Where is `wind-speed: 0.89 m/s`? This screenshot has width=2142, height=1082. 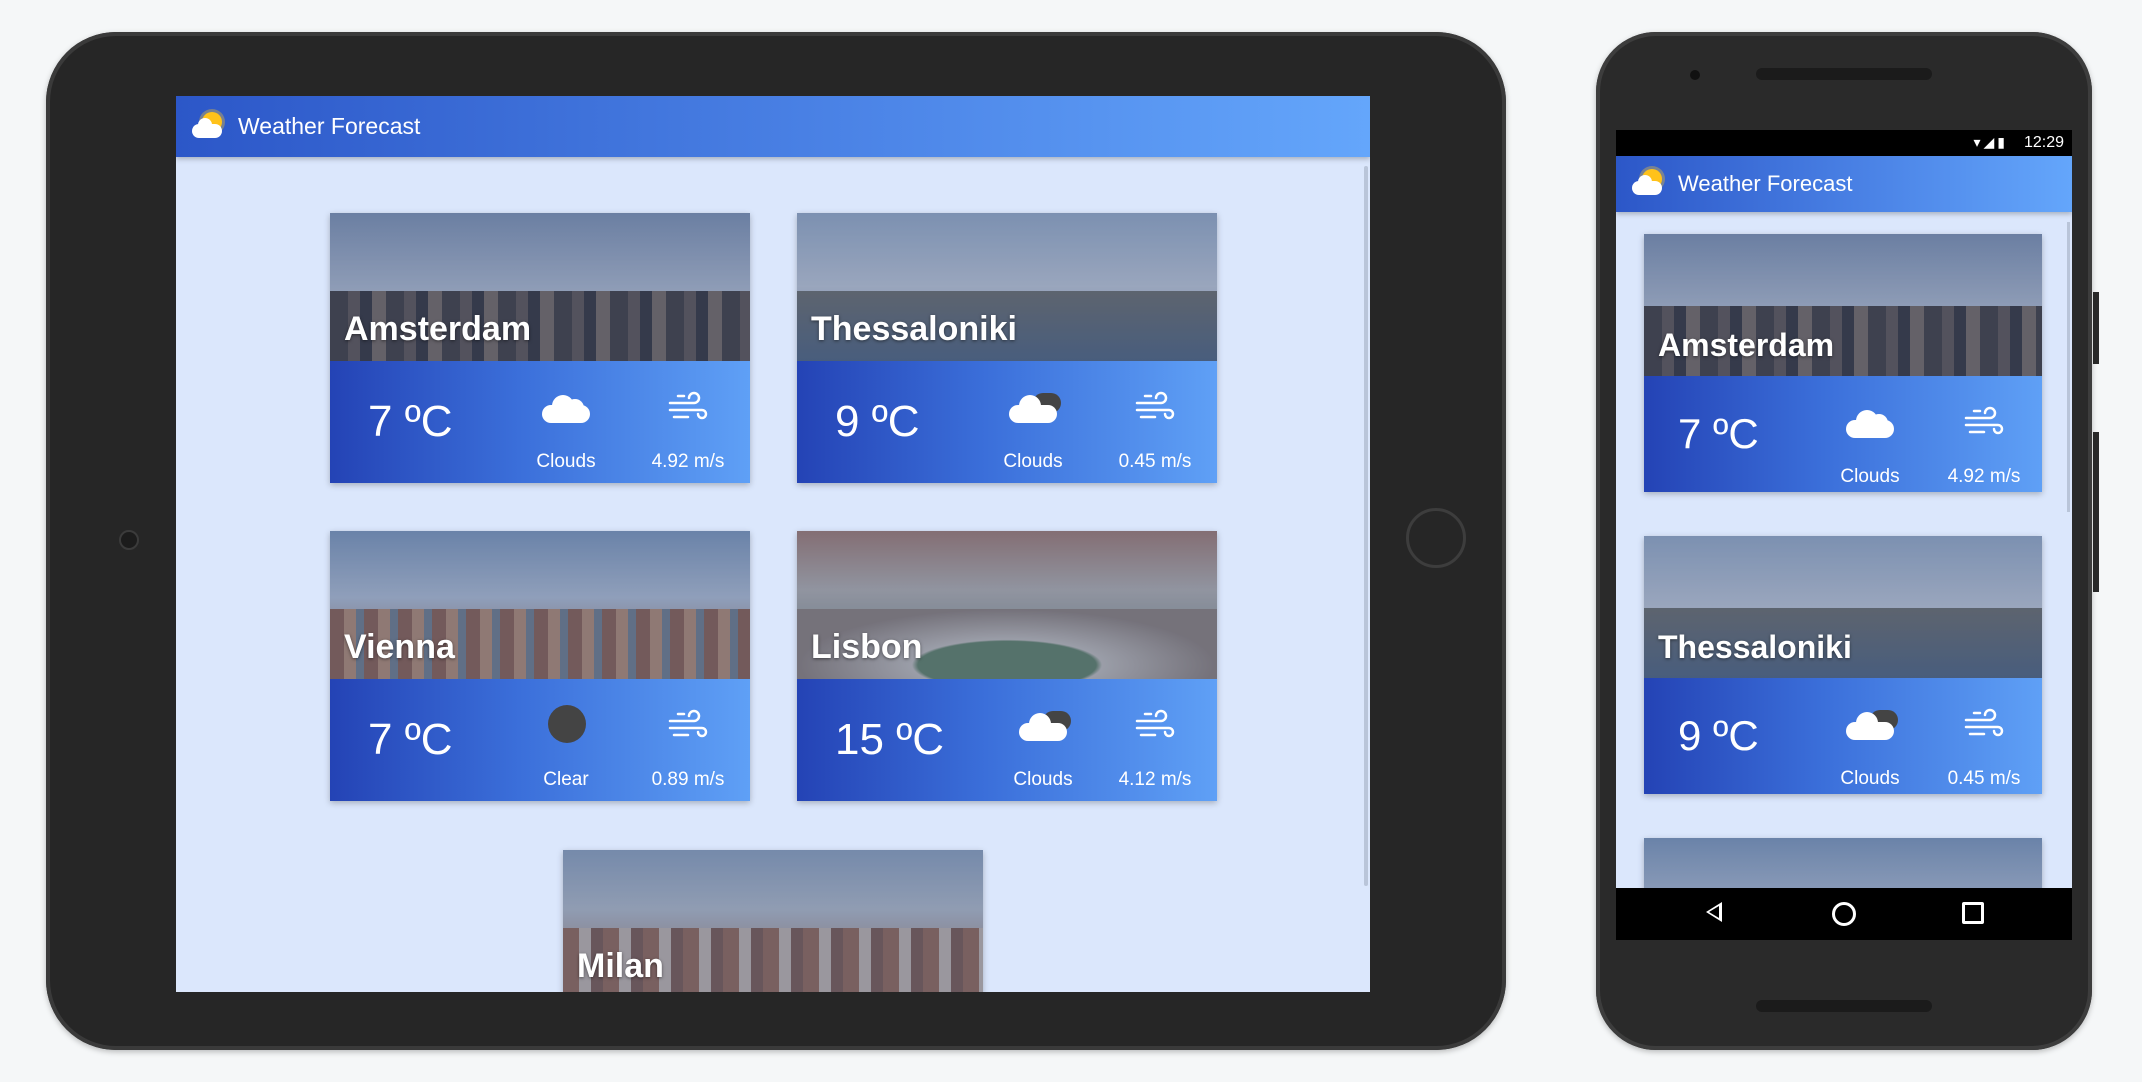
wind-speed: 0.89 m/s is located at coordinates (688, 779).